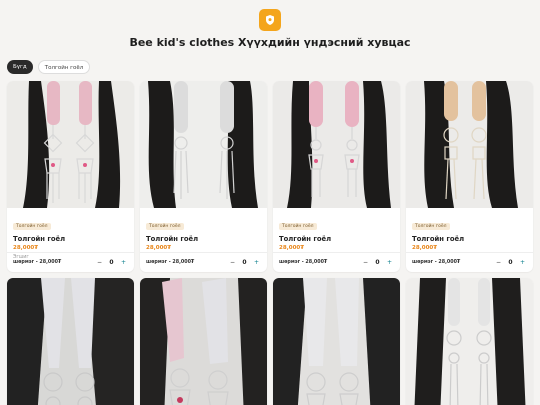 The width and height of the screenshot is (540, 405). I want to click on filter-all-chip: Бүгд, so click(20, 67).